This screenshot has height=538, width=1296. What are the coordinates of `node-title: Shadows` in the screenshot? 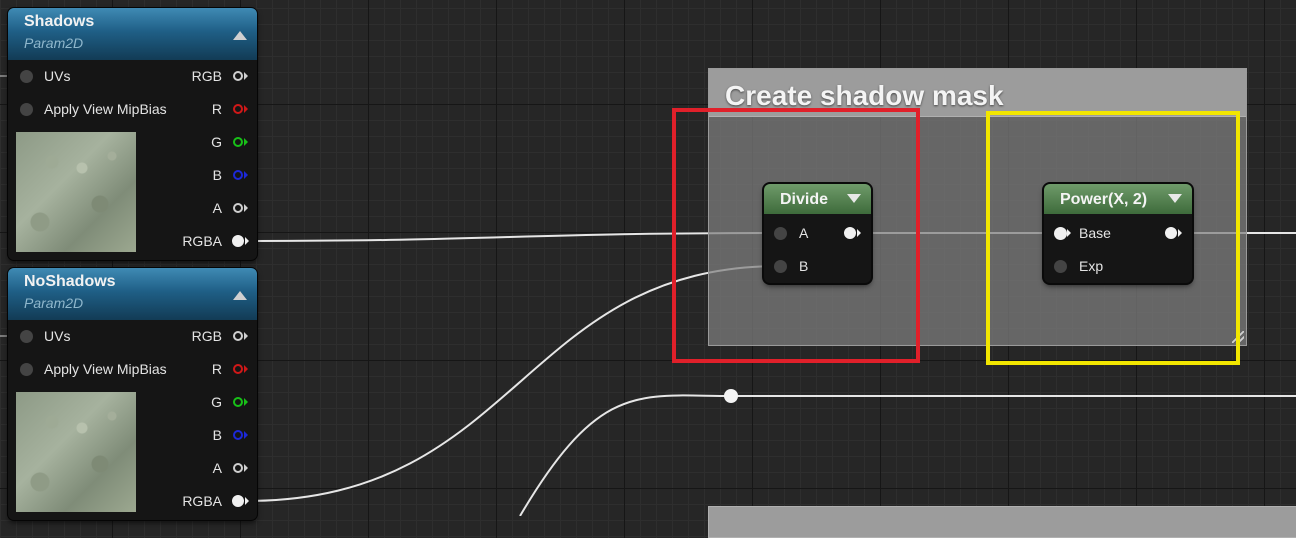 It's located at (59, 21).